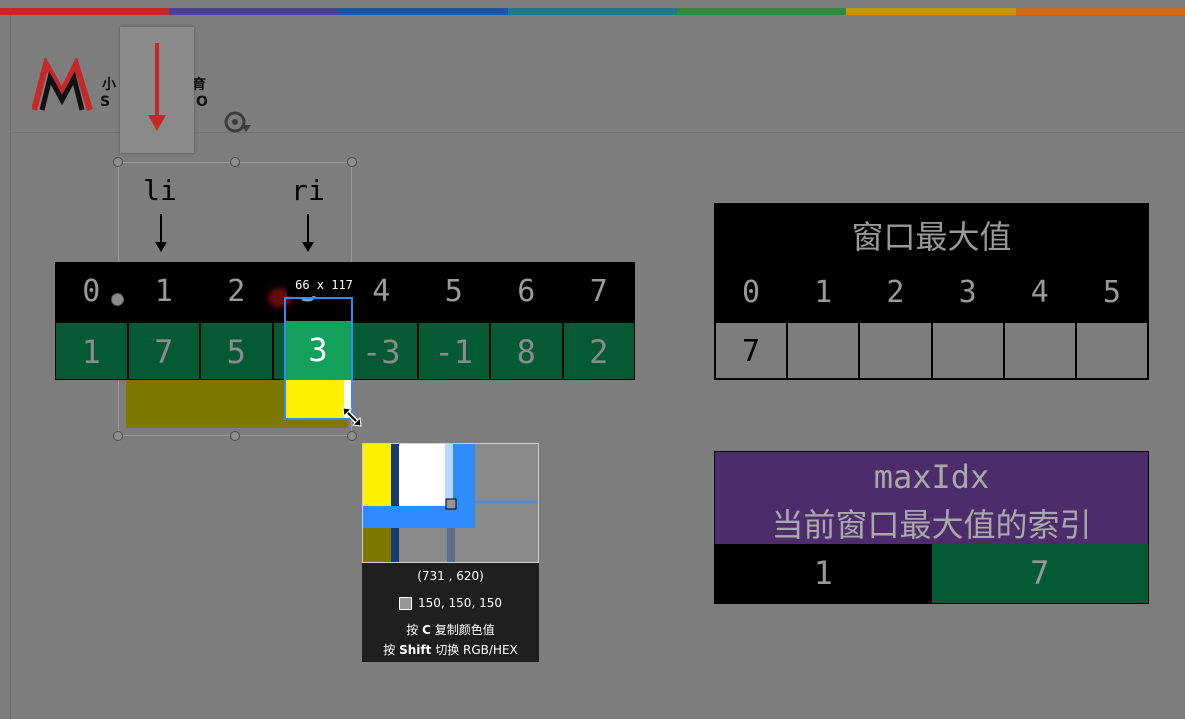  I want to click on array-index: 0, so click(91, 291).